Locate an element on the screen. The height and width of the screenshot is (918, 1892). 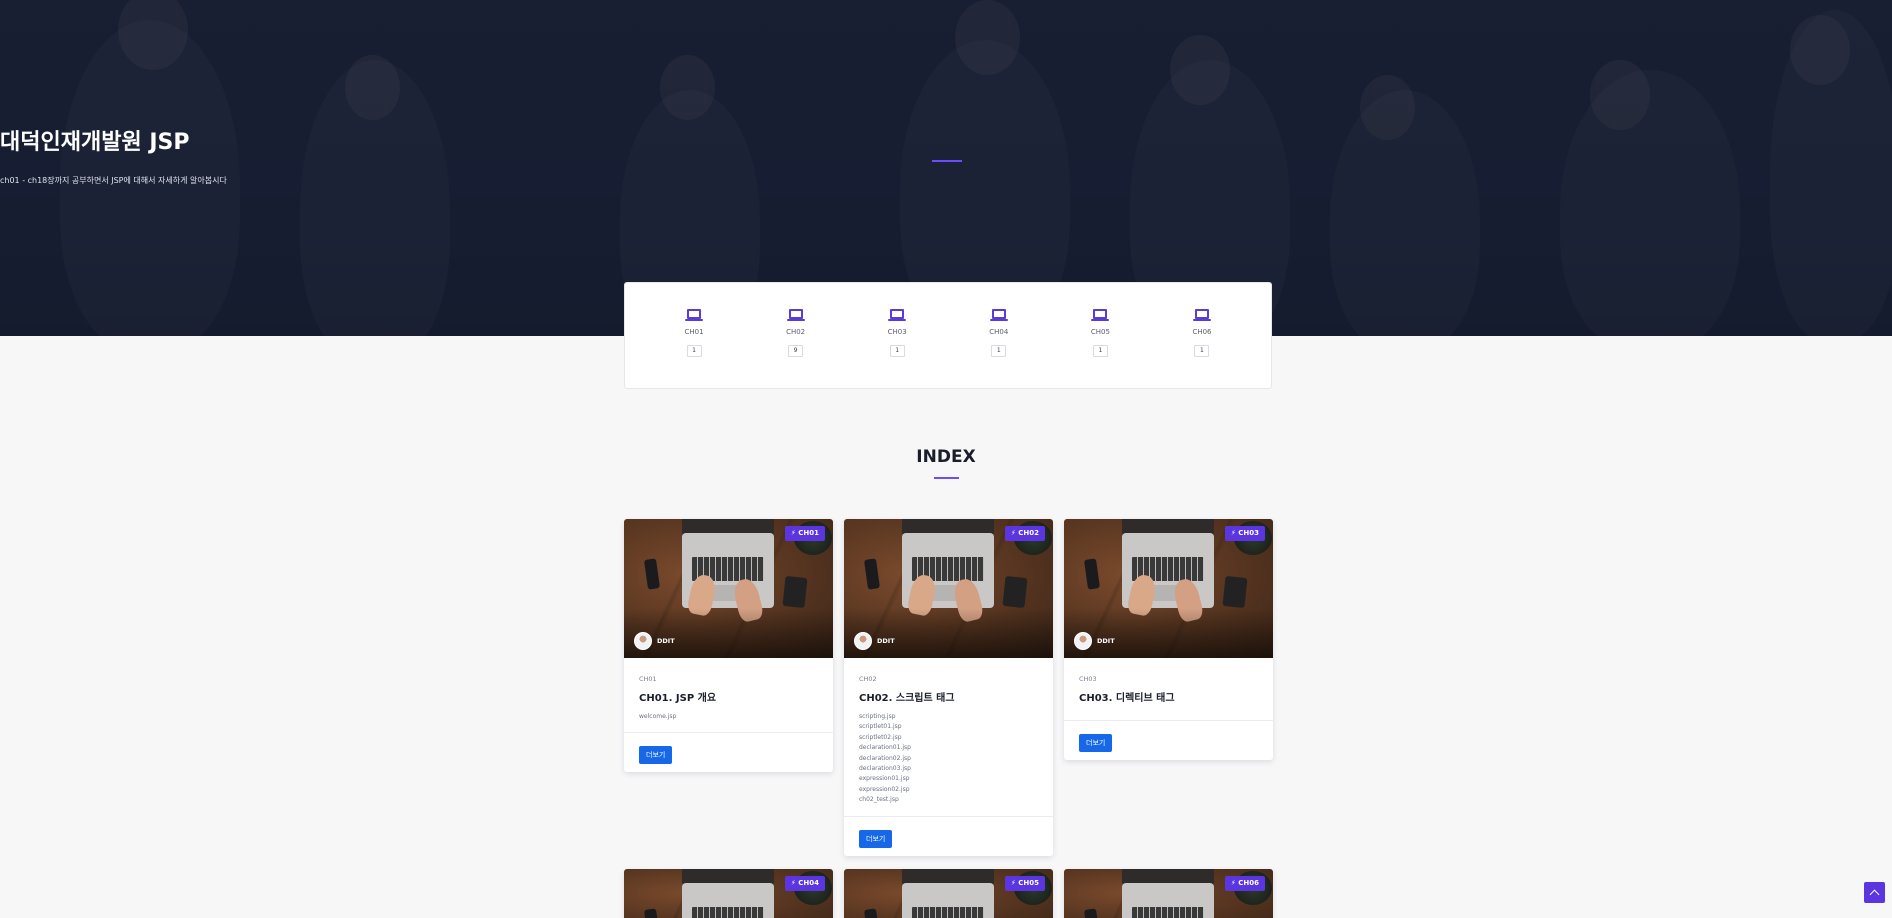
stat-ch02: CH02 9 is located at coordinates (796, 335).